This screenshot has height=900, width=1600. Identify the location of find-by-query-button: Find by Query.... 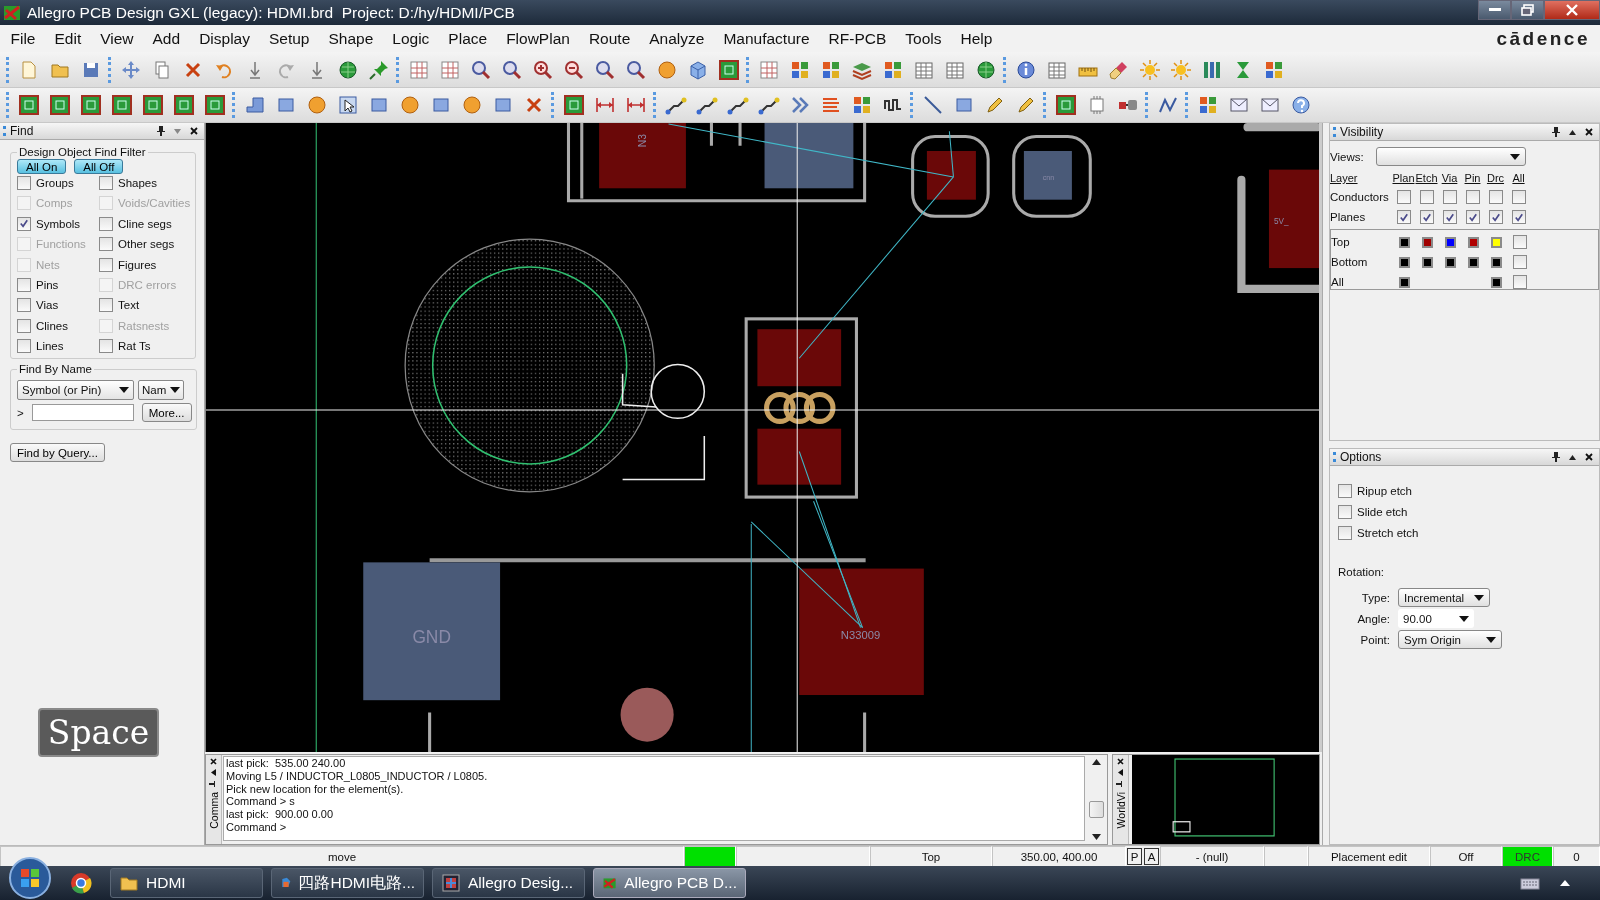
(57, 453).